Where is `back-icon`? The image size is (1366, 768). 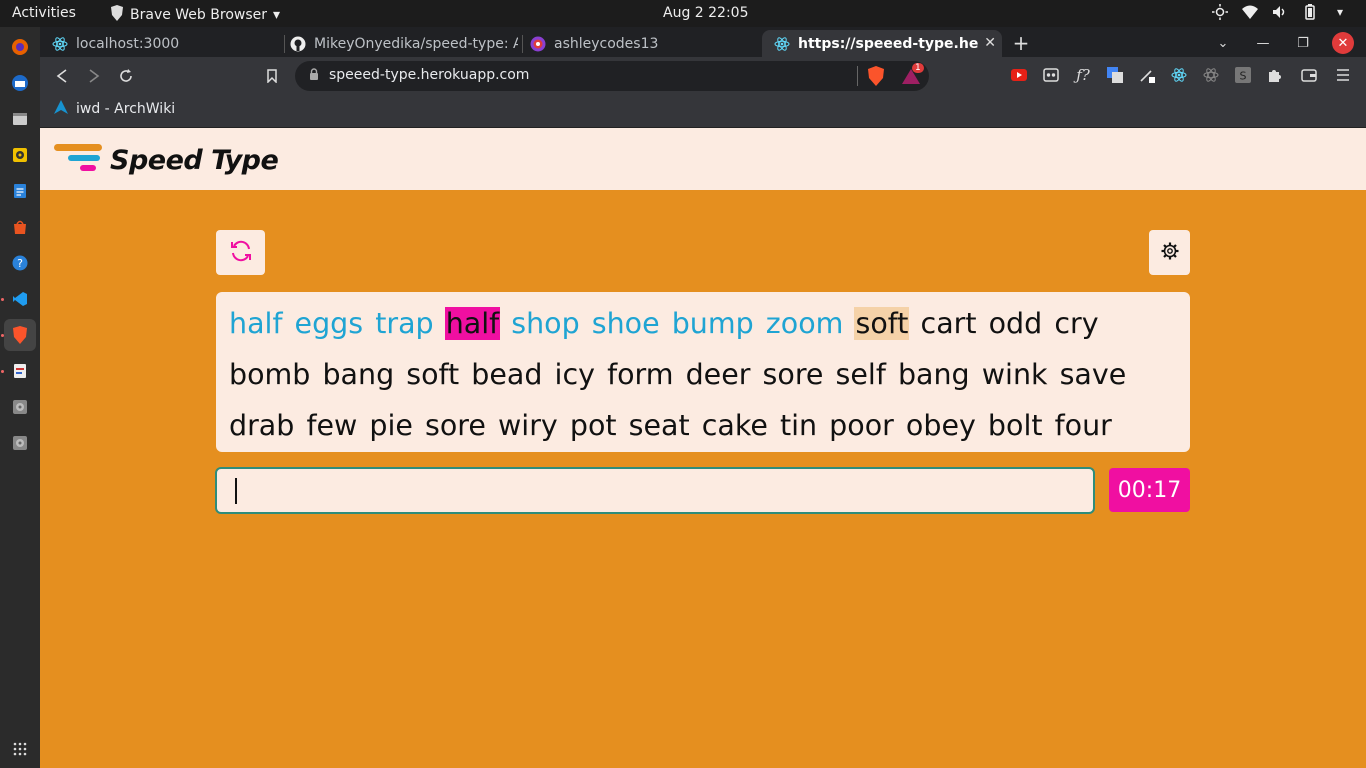
back-icon is located at coordinates (62, 76).